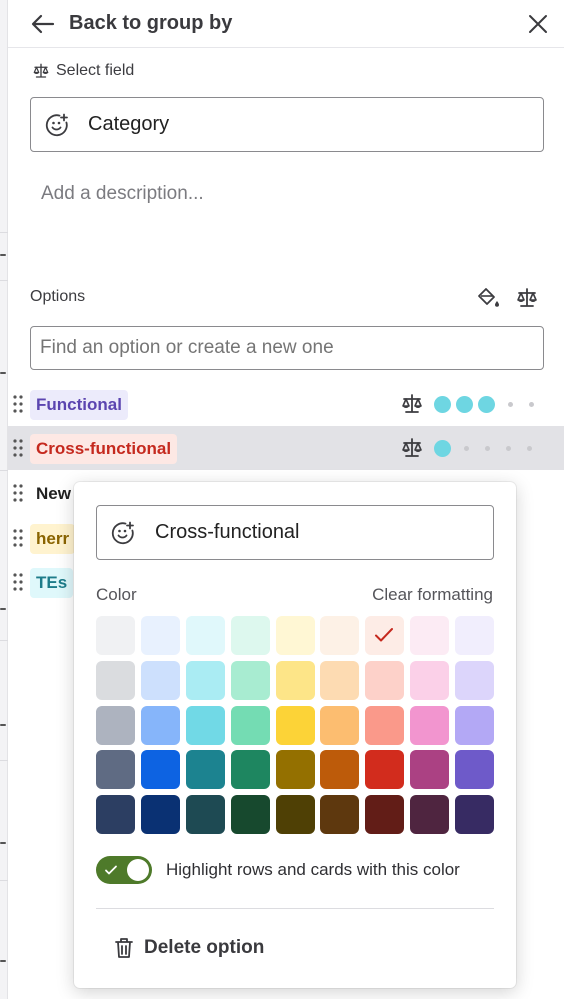 The image size is (564, 999). Describe the element at coordinates (124, 870) in the screenshot. I see `highlight-toggle` at that location.